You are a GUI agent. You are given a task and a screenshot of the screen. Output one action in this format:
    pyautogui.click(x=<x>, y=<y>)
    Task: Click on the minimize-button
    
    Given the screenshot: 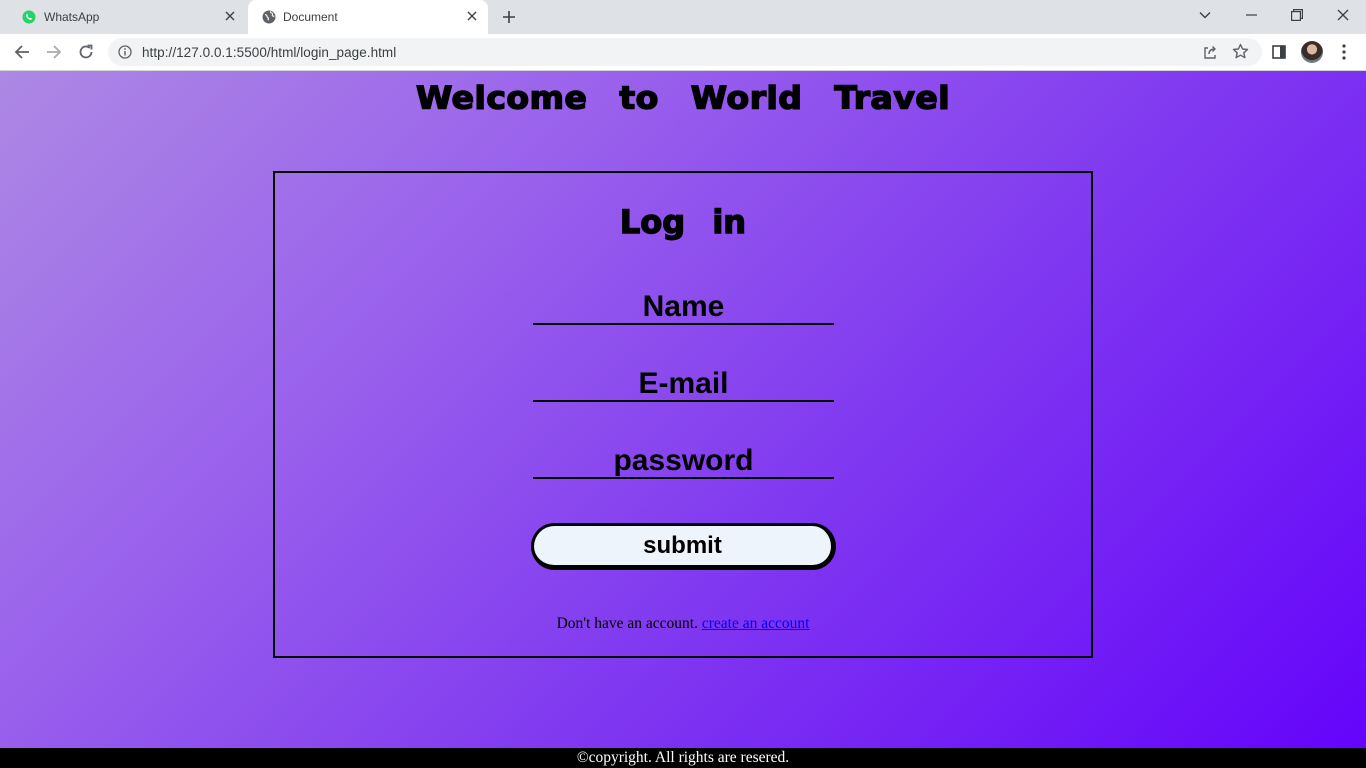 What is the action you would take?
    pyautogui.click(x=1251, y=15)
    